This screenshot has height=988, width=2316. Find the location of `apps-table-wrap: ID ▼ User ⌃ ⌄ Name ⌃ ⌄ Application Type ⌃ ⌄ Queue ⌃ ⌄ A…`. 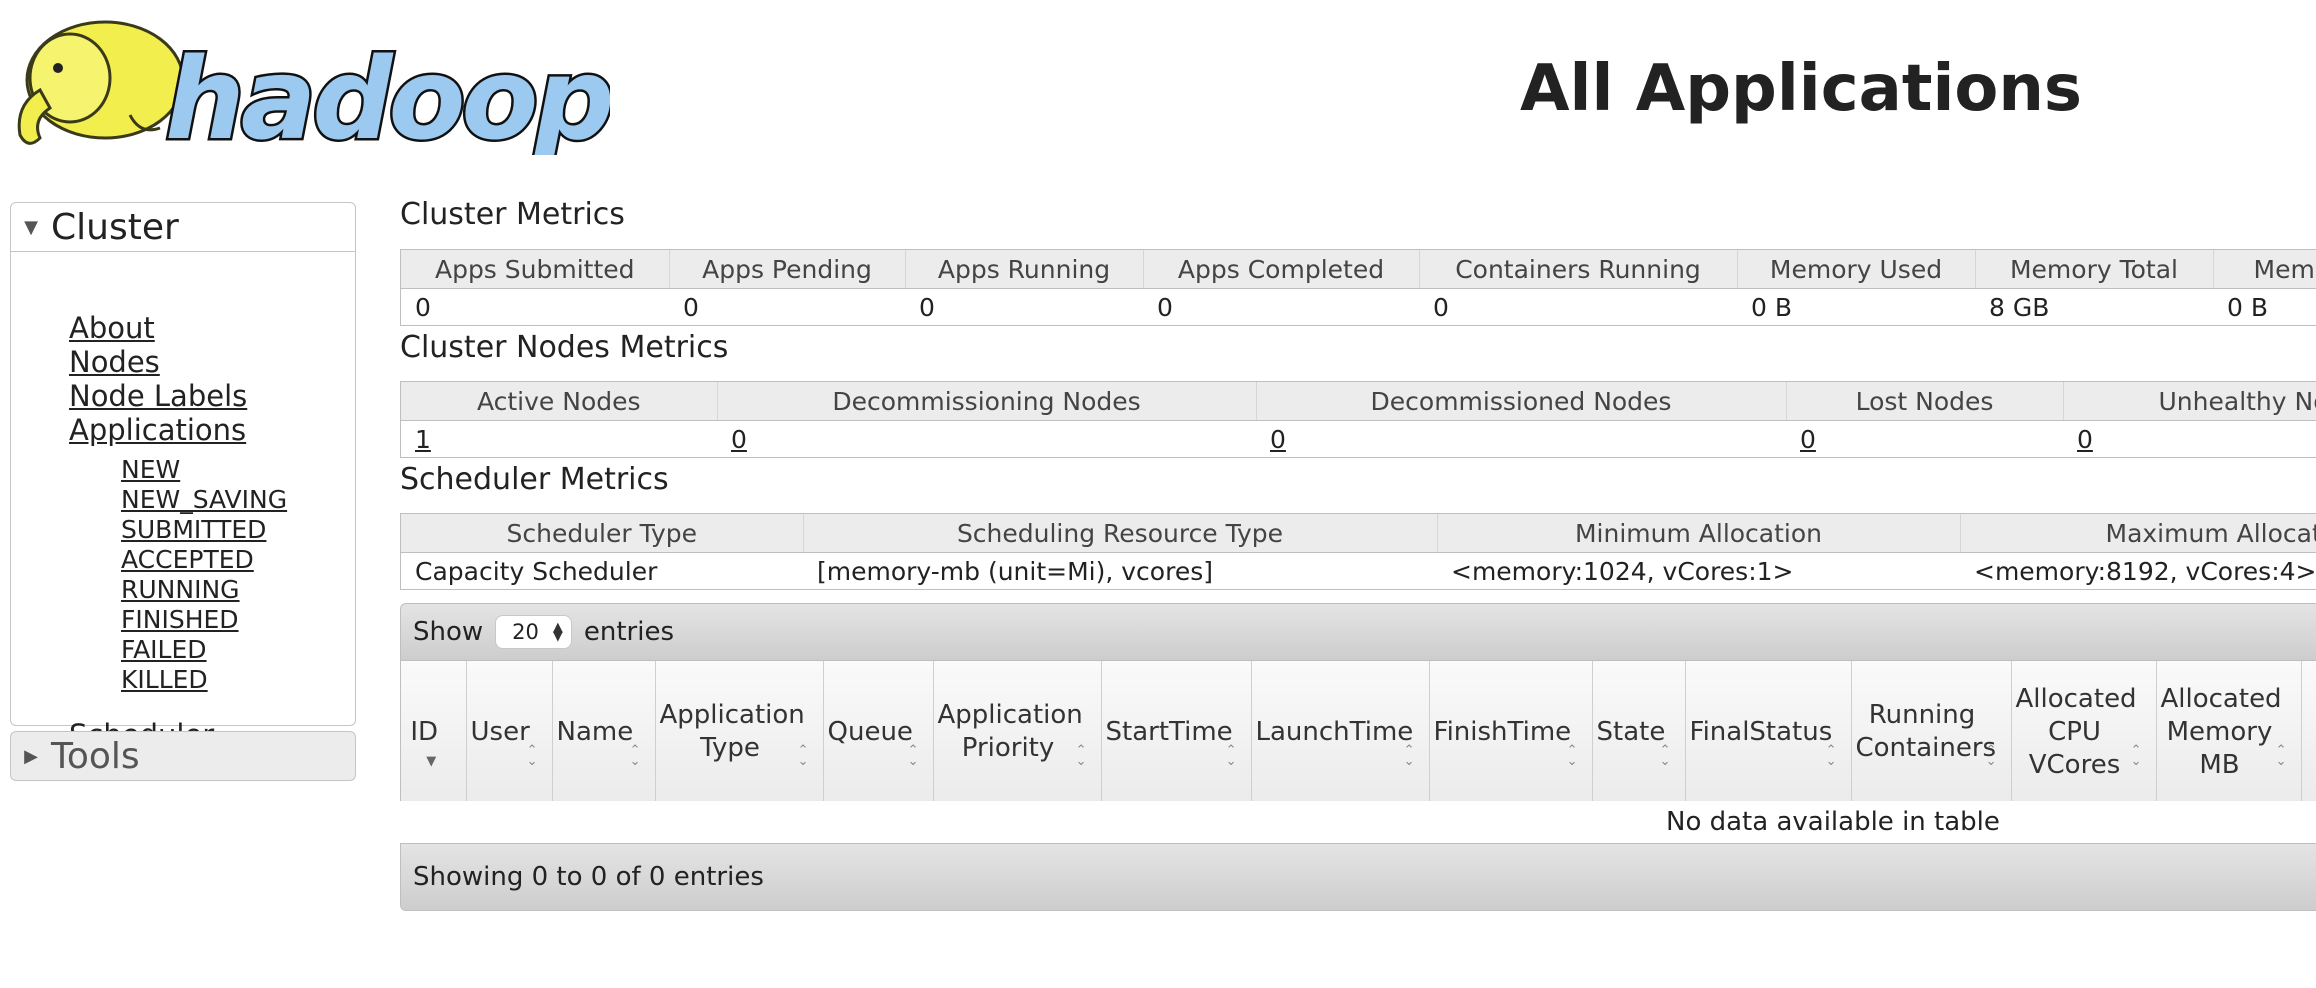

apps-table-wrap: ID ▼ User ⌃ ⌄ Name ⌃ ⌄ Application Type ⌃ ⌄ Queue ⌃ ⌄ A… is located at coordinates (1358, 731).